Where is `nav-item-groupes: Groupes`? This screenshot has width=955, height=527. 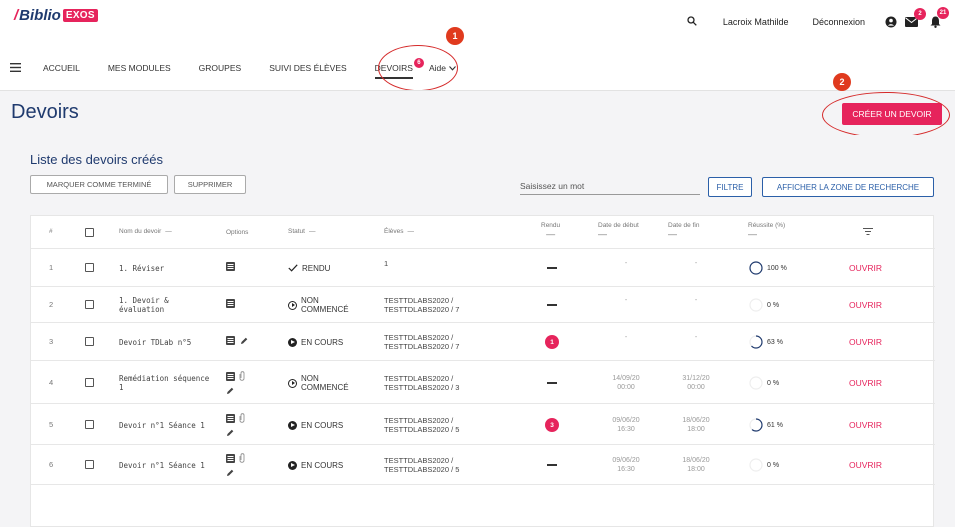 nav-item-groupes: Groupes is located at coordinates (220, 68).